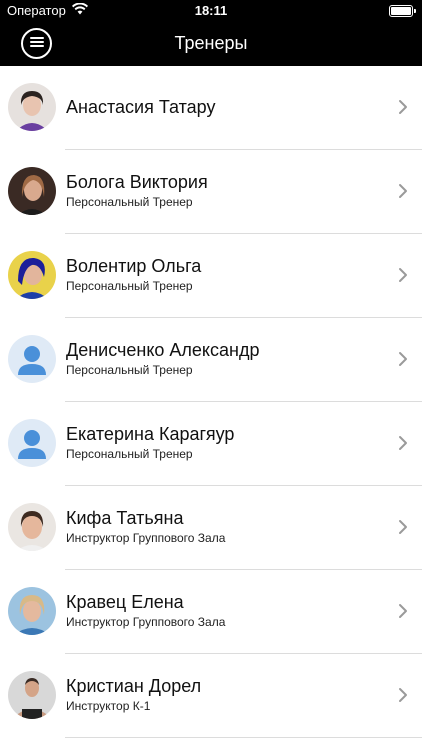 The height and width of the screenshot is (750, 422). Describe the element at coordinates (125, 518) in the screenshot. I see `trainer-name: Кифа Татьяна` at that location.